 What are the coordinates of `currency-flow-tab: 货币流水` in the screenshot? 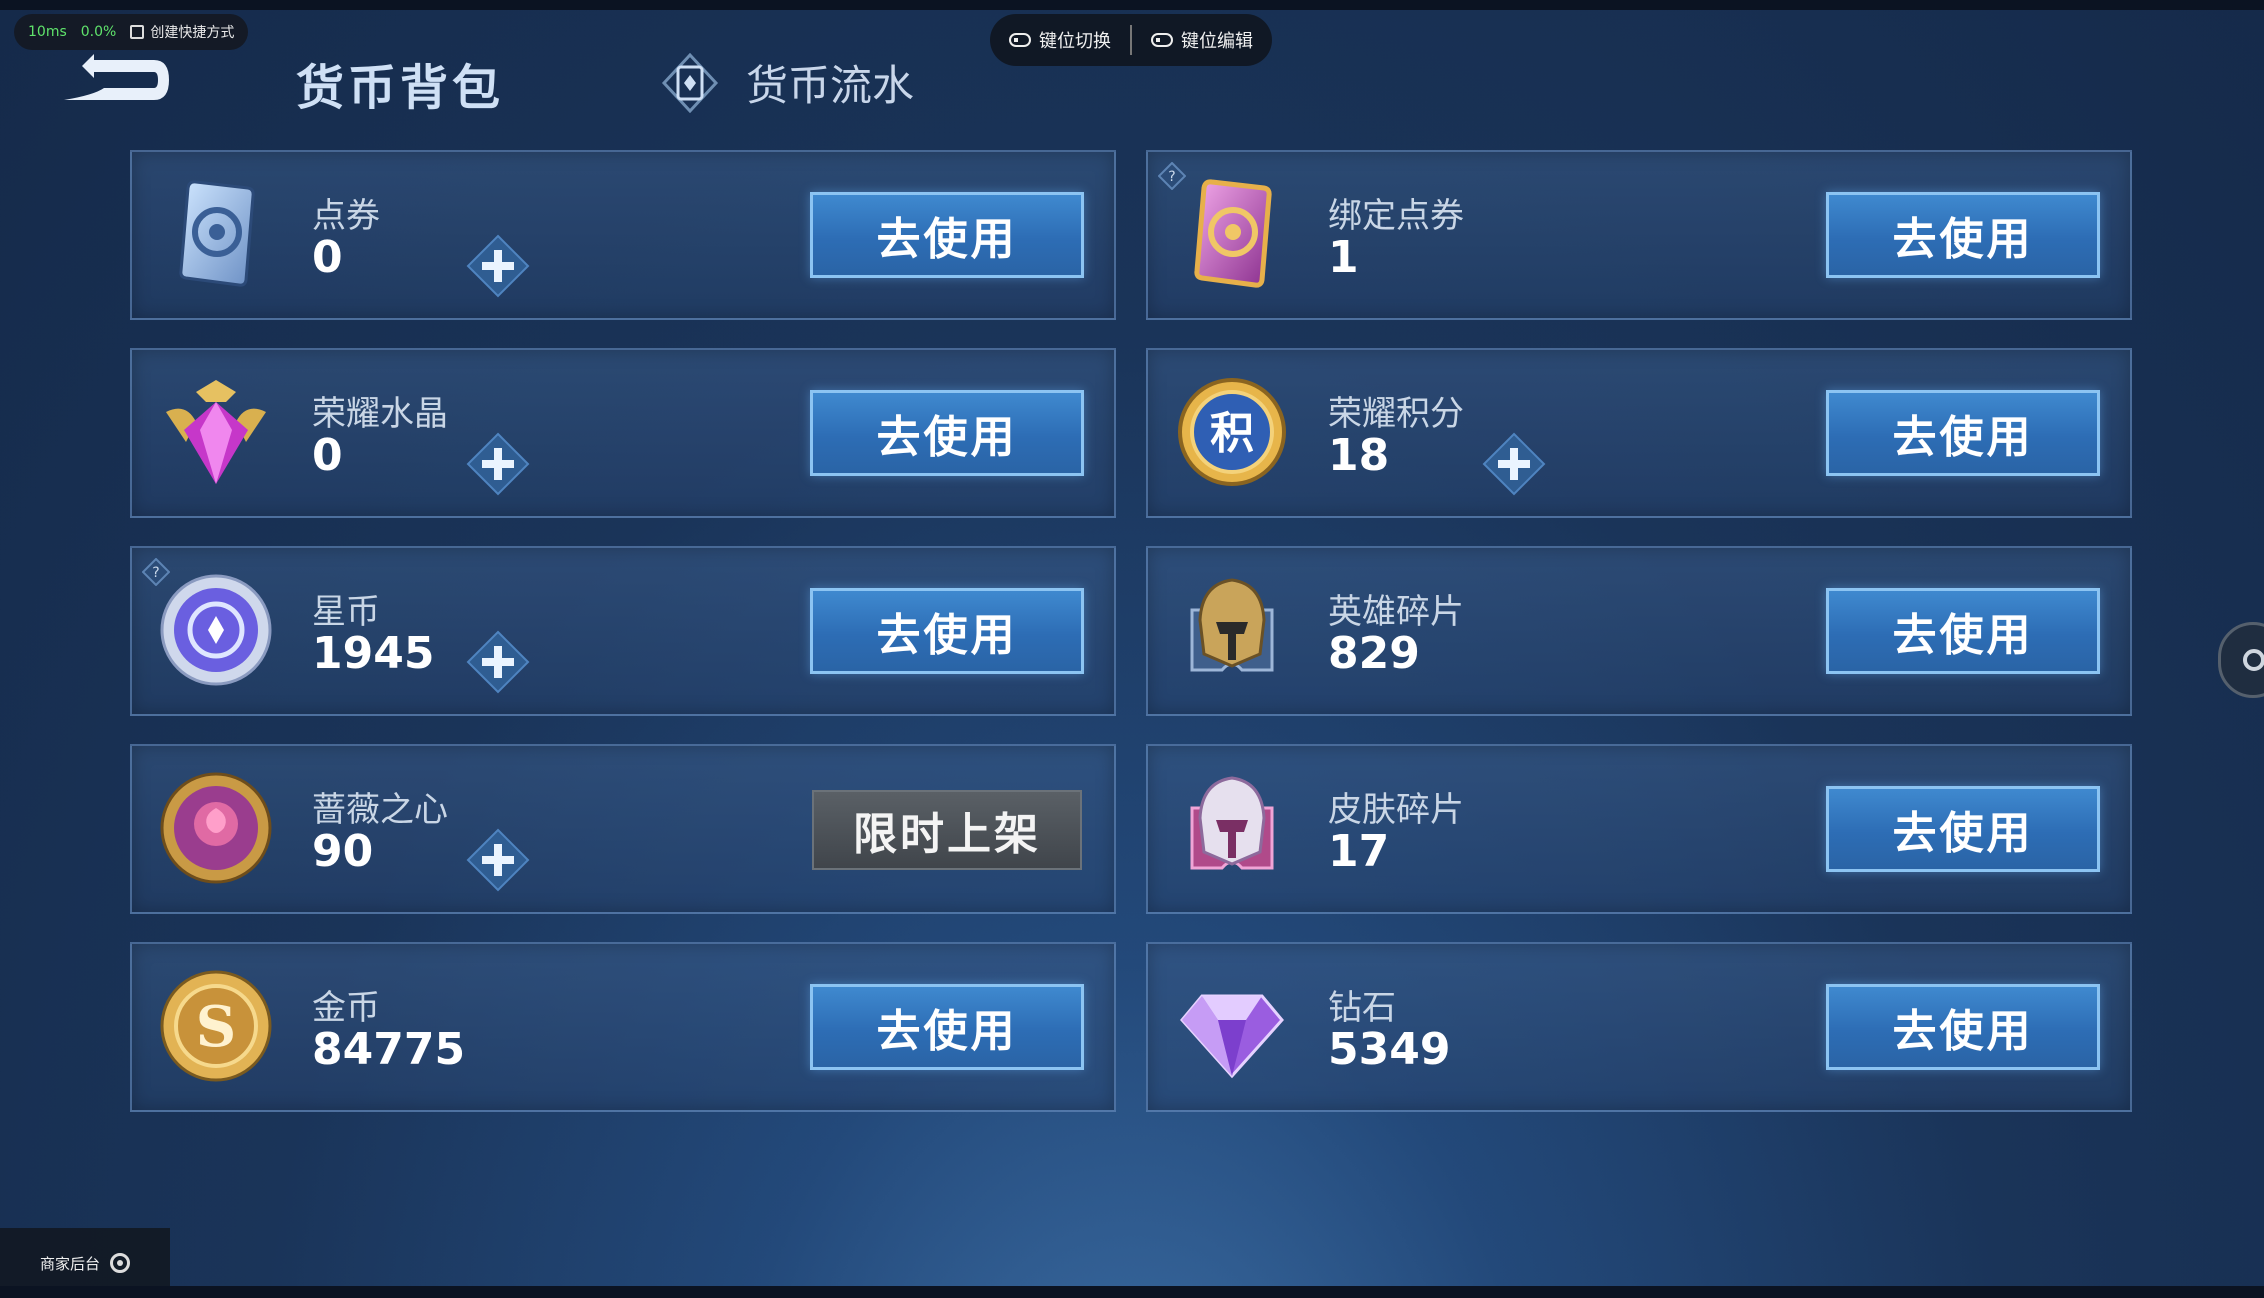 It's located at (787, 82).